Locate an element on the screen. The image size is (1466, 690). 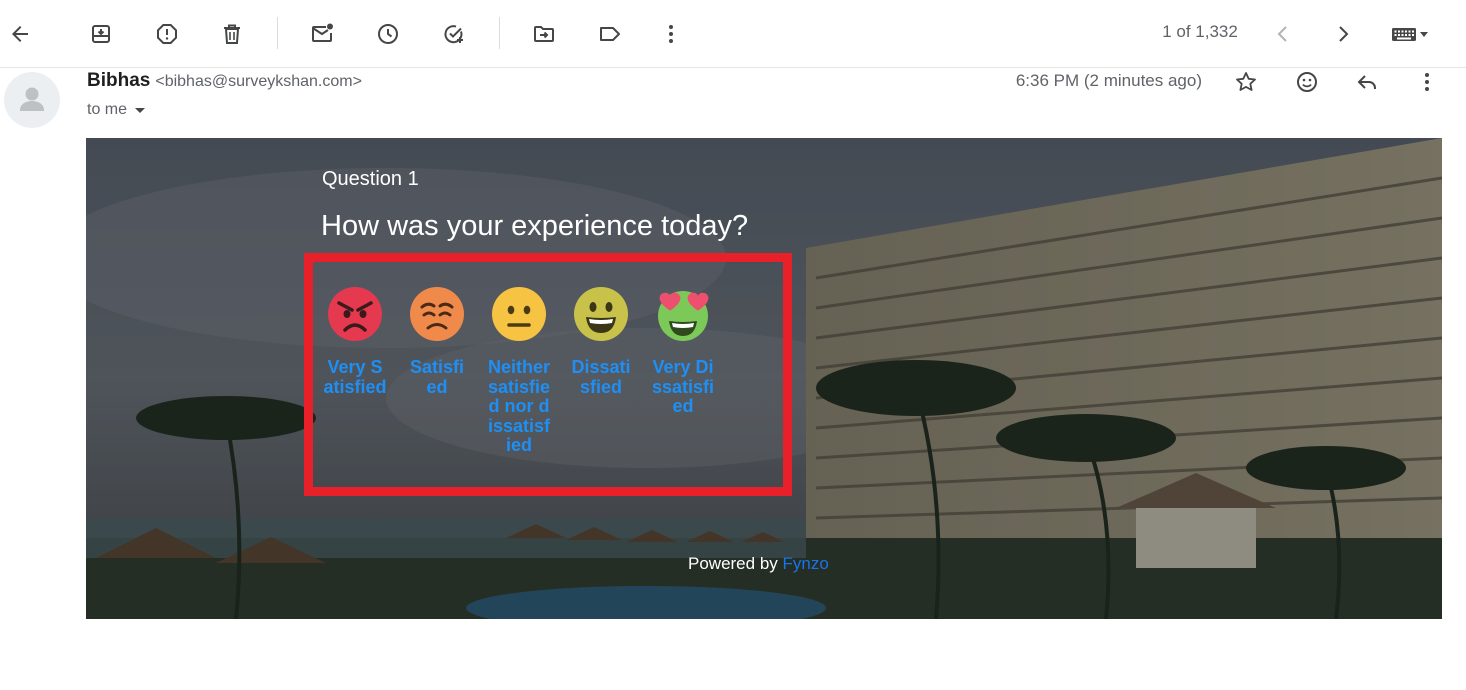
keyboard-icon is located at coordinates (1410, 34).